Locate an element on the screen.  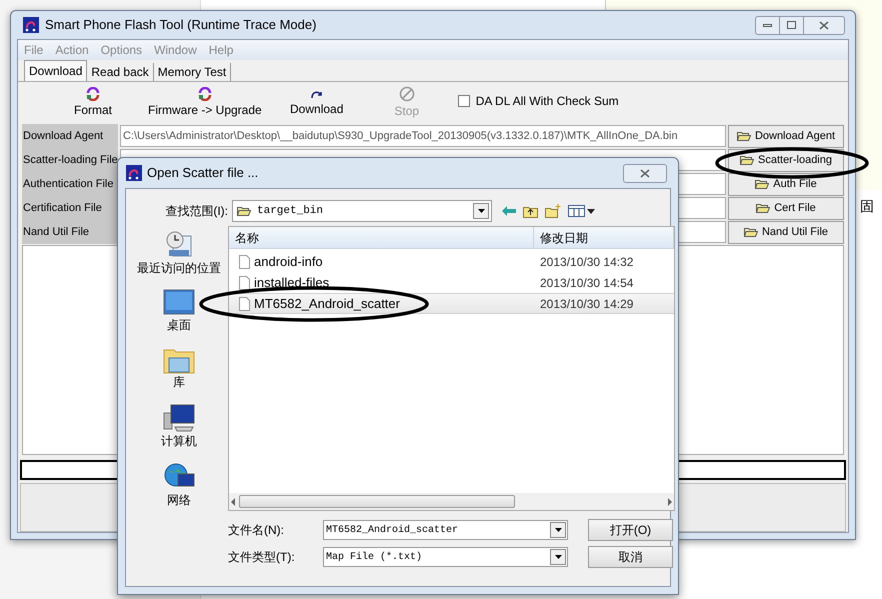
scroll-right-icon is located at coordinates (670, 502).